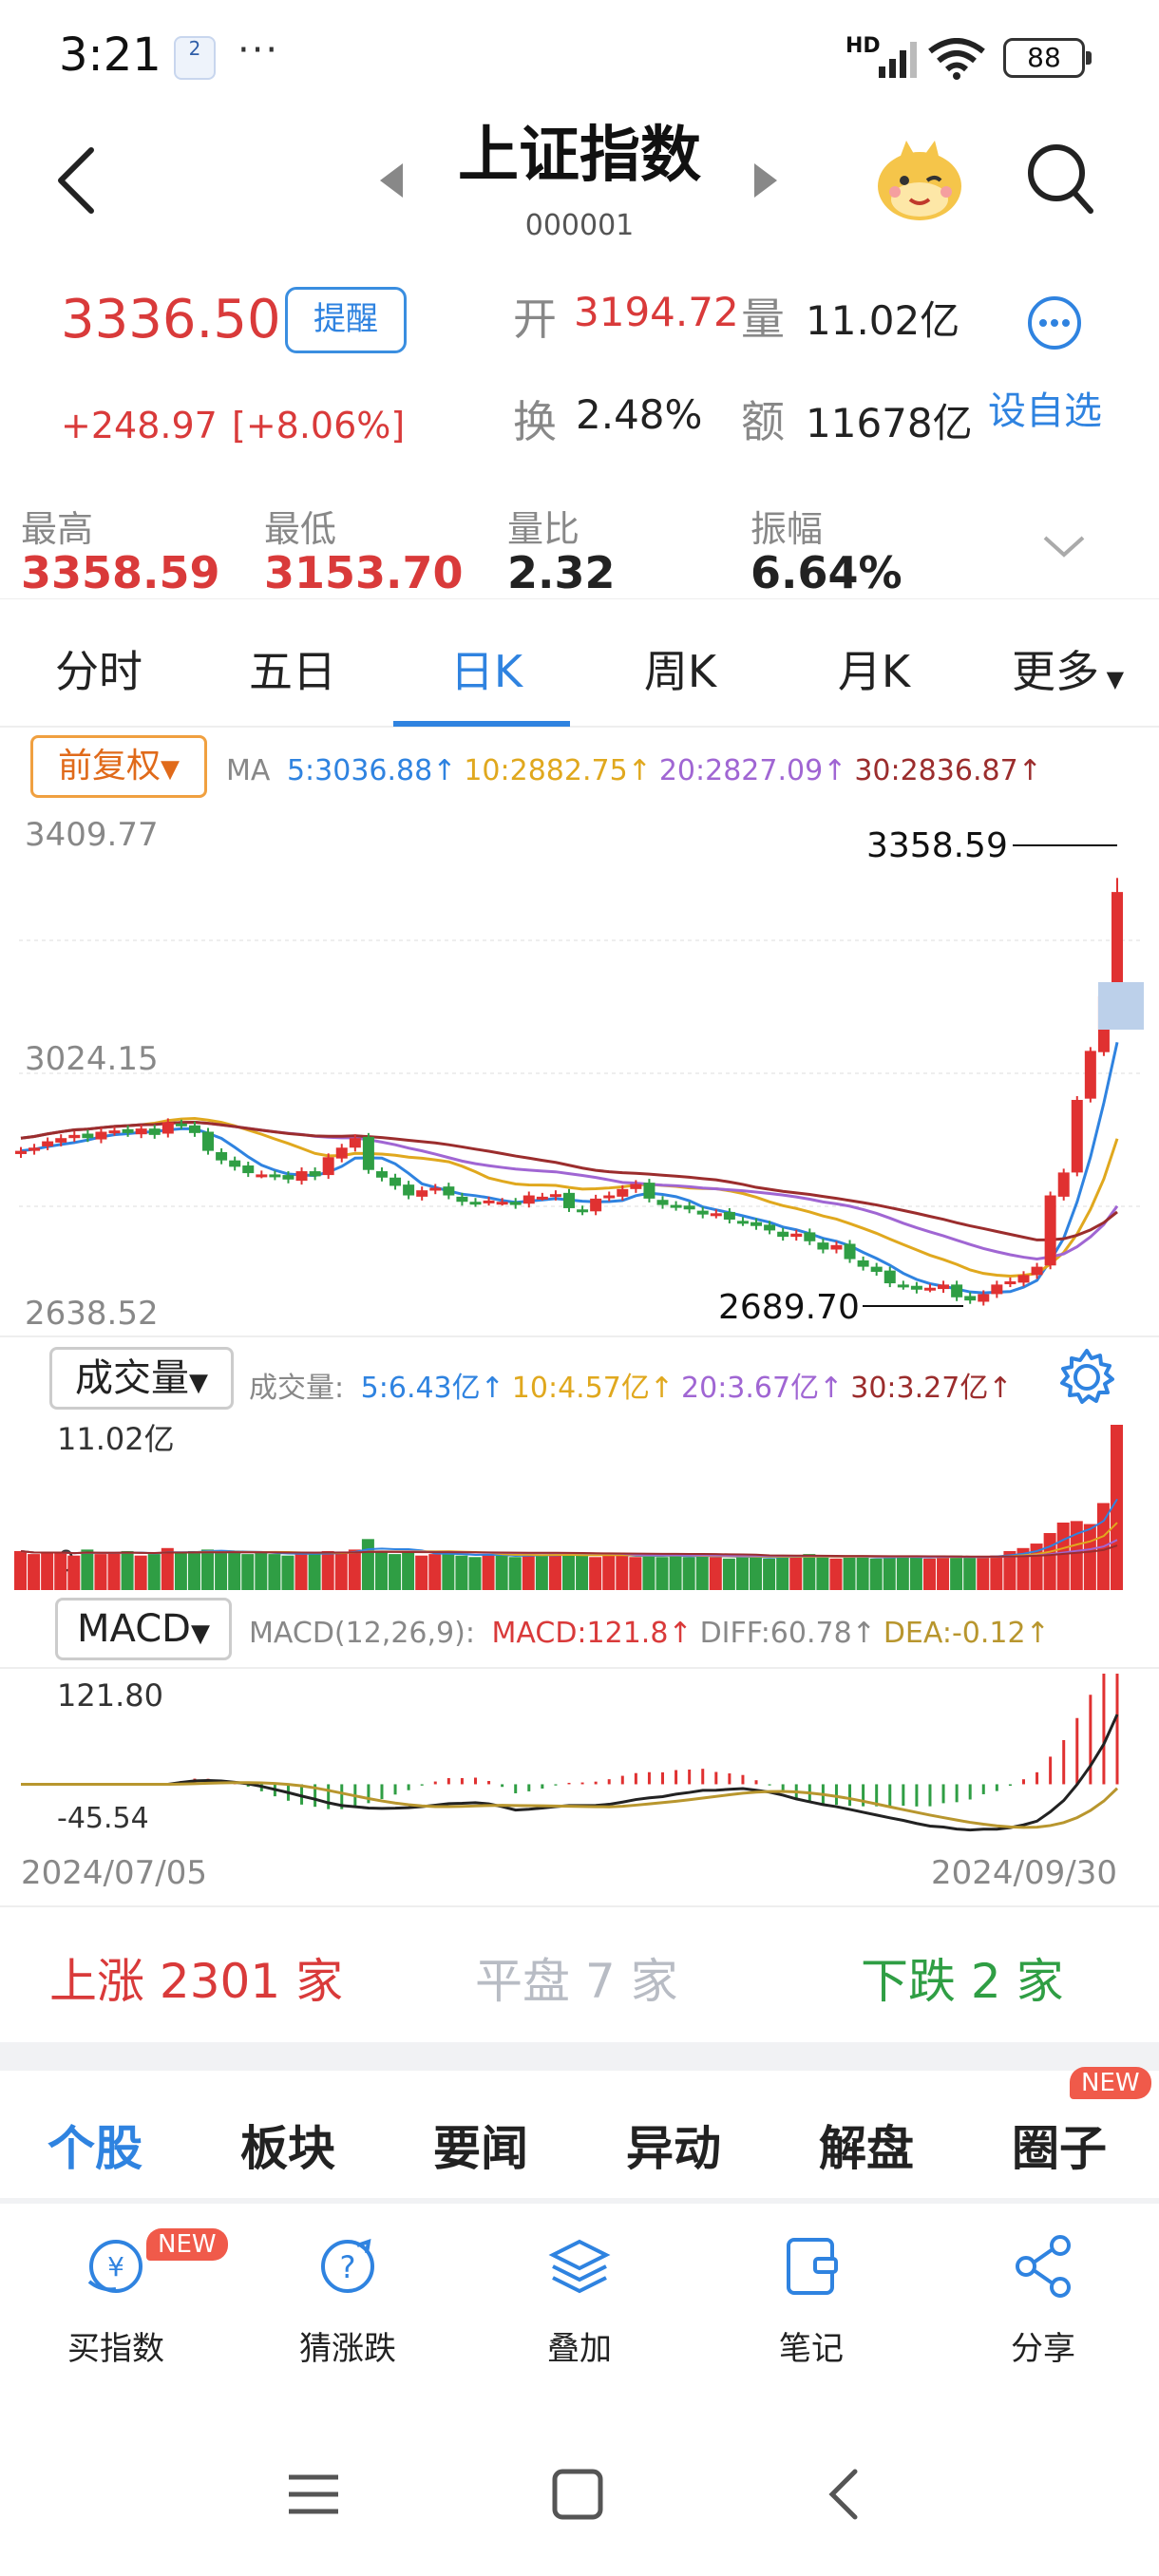 The image size is (1159, 2576). I want to click on stat-label: 振幅, so click(787, 529).